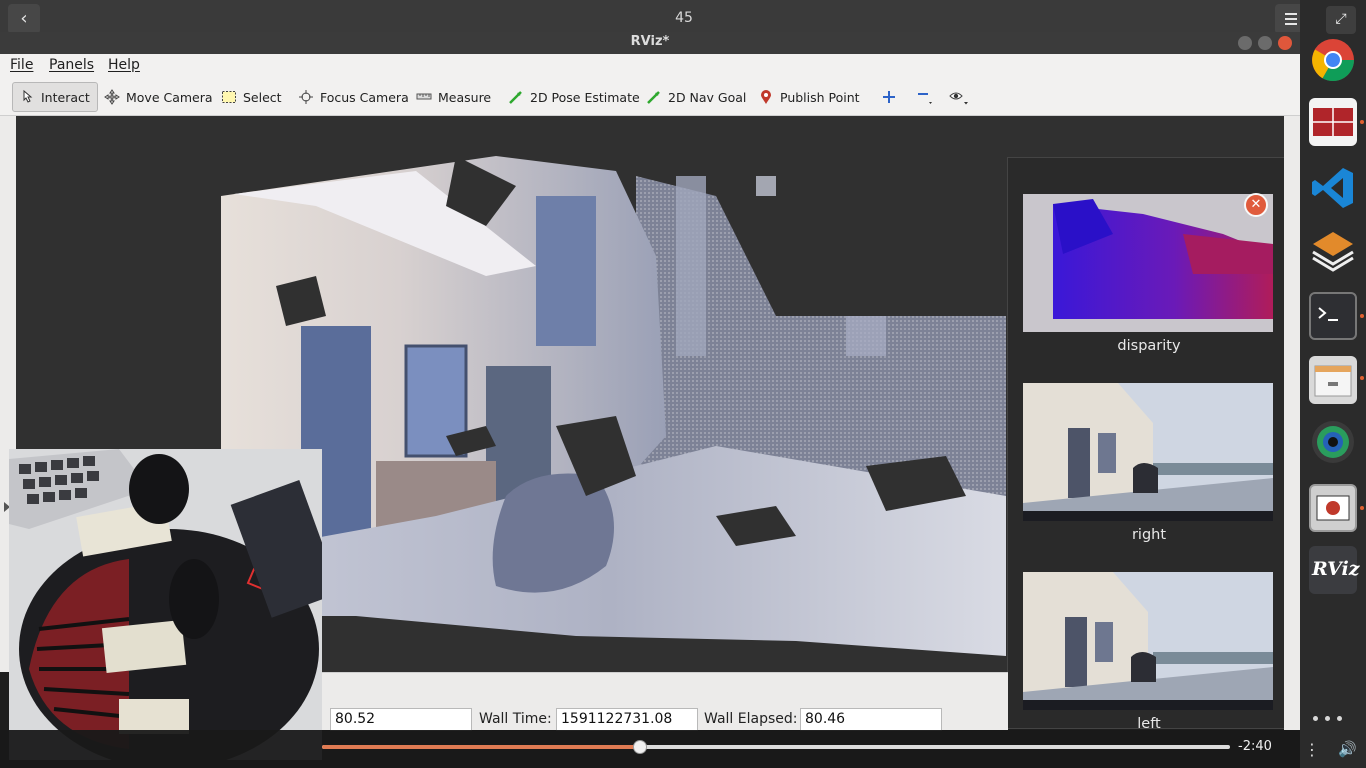 This screenshot has height=768, width=1366. What do you see at coordinates (1333, 250) in the screenshot?
I see `layers-app-icon` at bounding box center [1333, 250].